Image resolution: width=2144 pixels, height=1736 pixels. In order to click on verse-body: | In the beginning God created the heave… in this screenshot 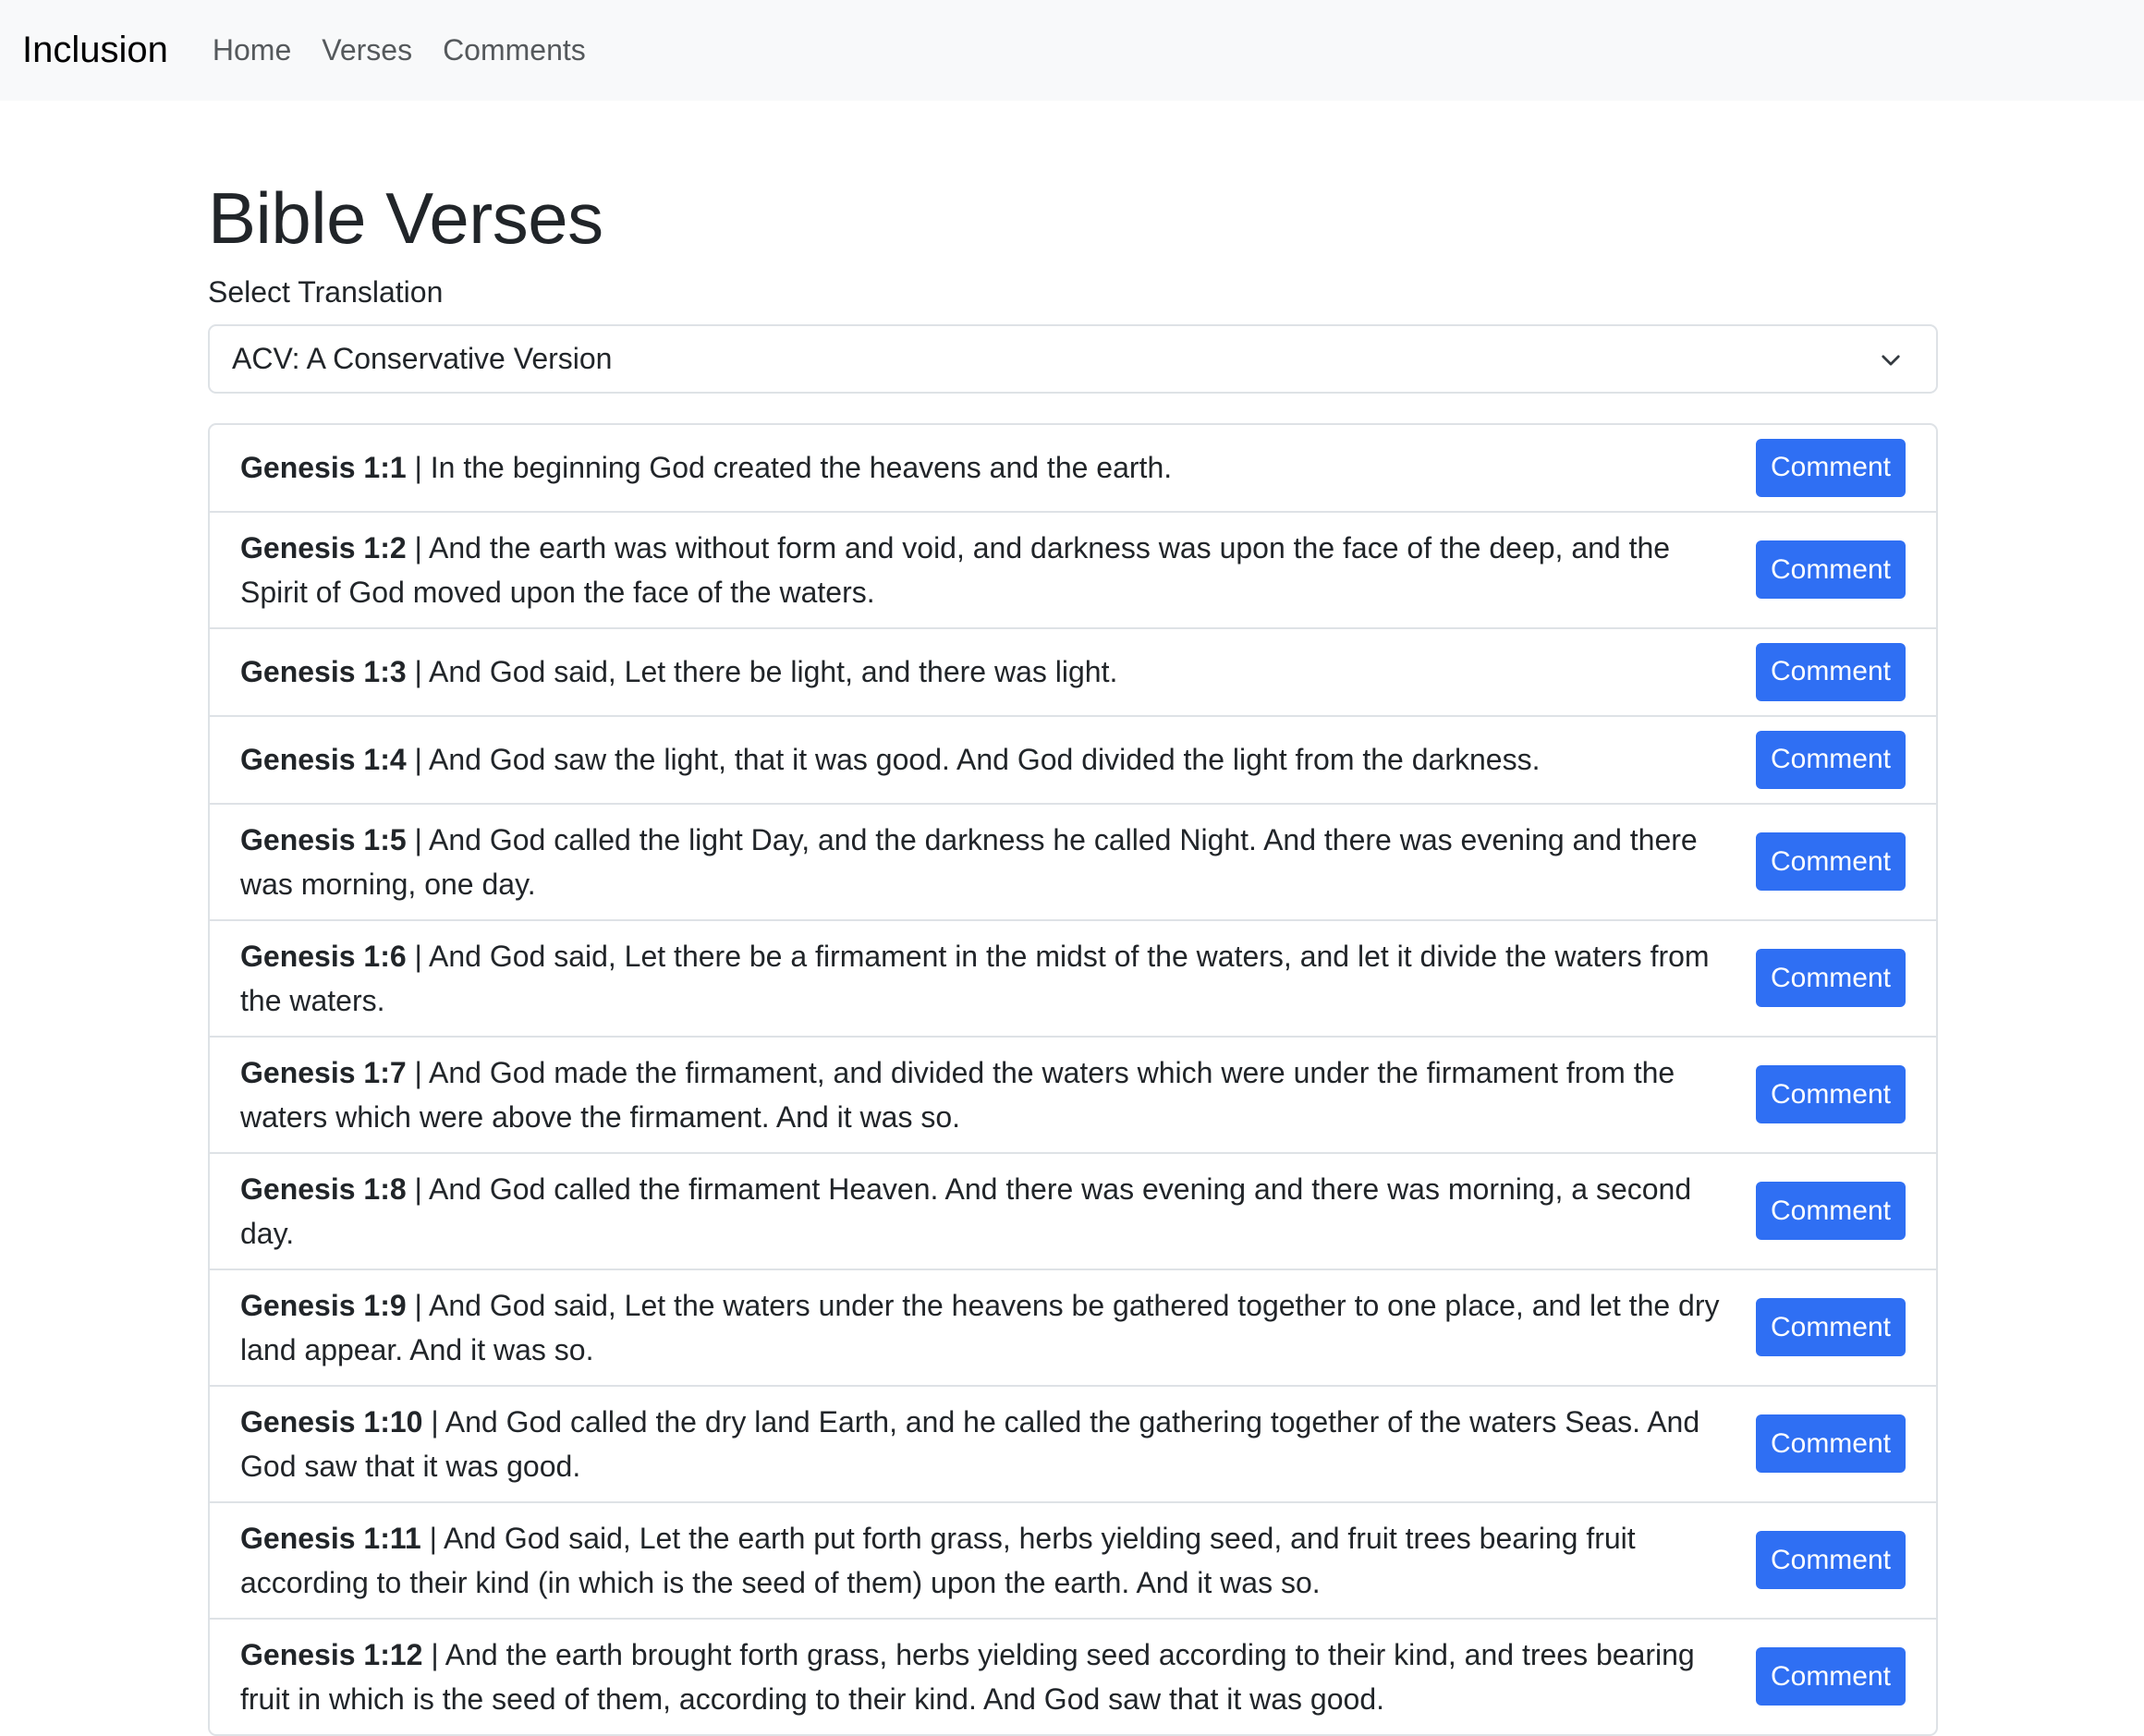, I will do `click(789, 468)`.